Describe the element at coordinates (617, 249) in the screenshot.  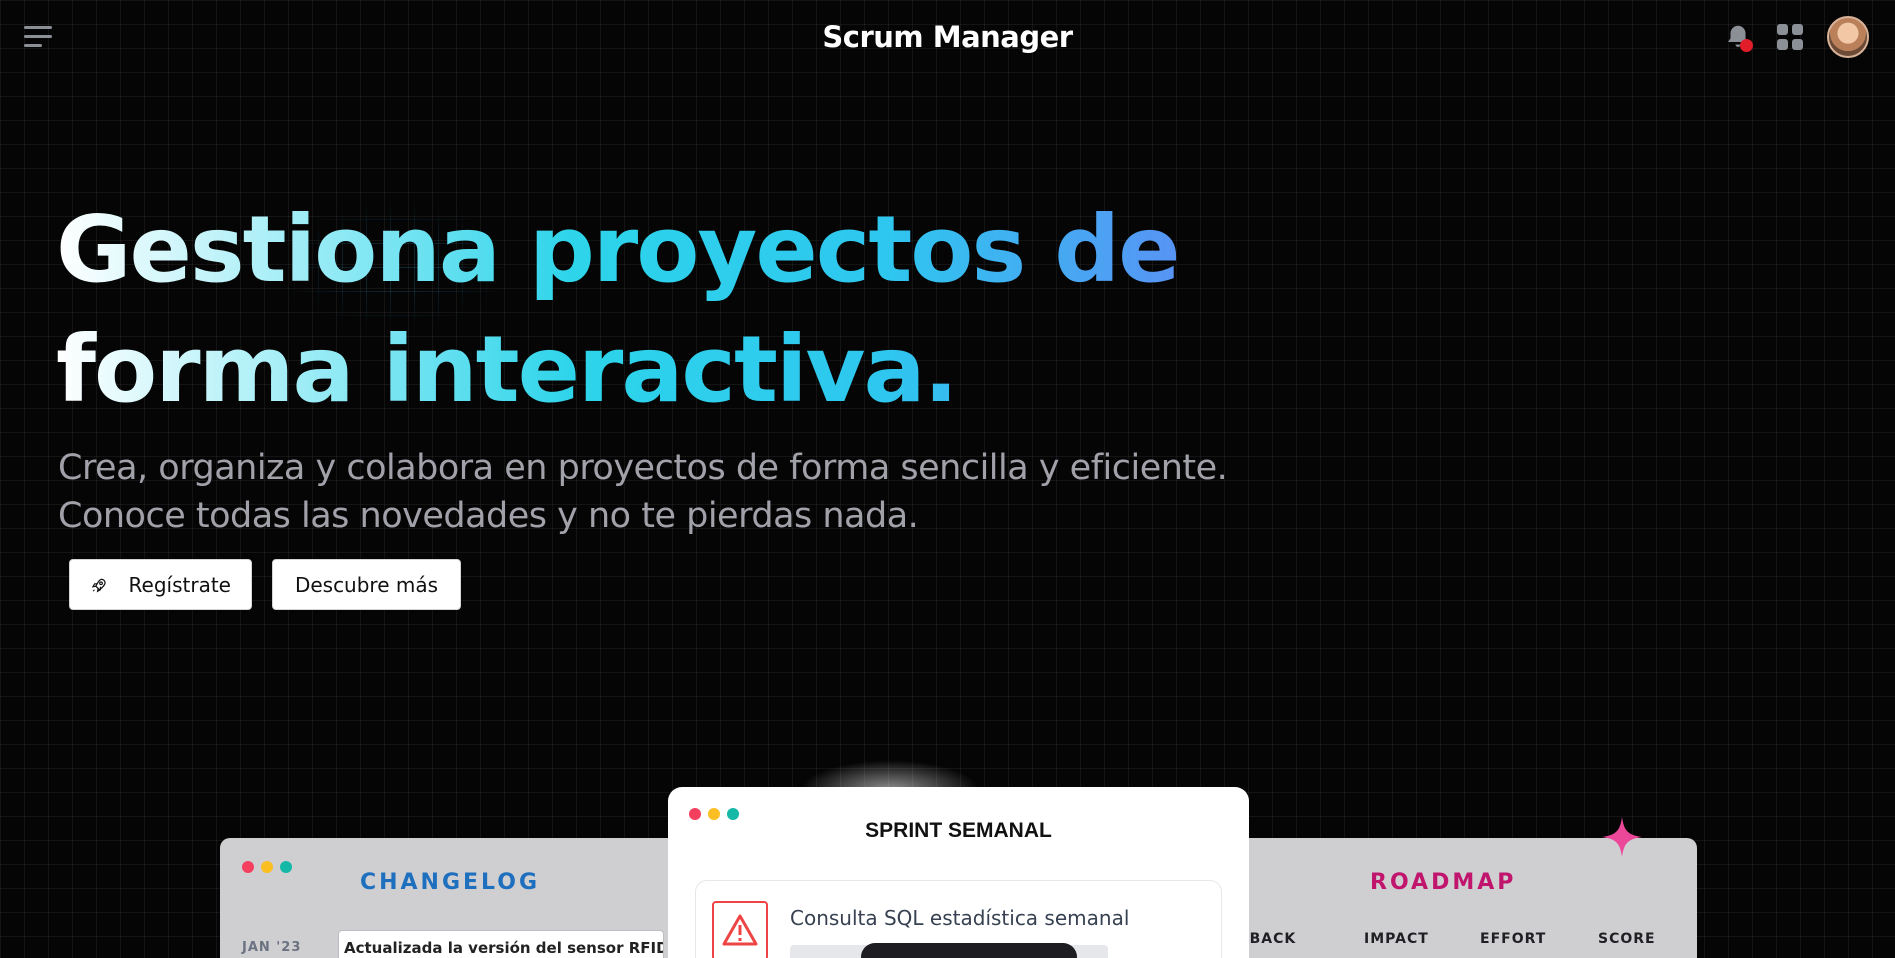
I see `headline-line-1: Gestiona proyectos de` at that location.